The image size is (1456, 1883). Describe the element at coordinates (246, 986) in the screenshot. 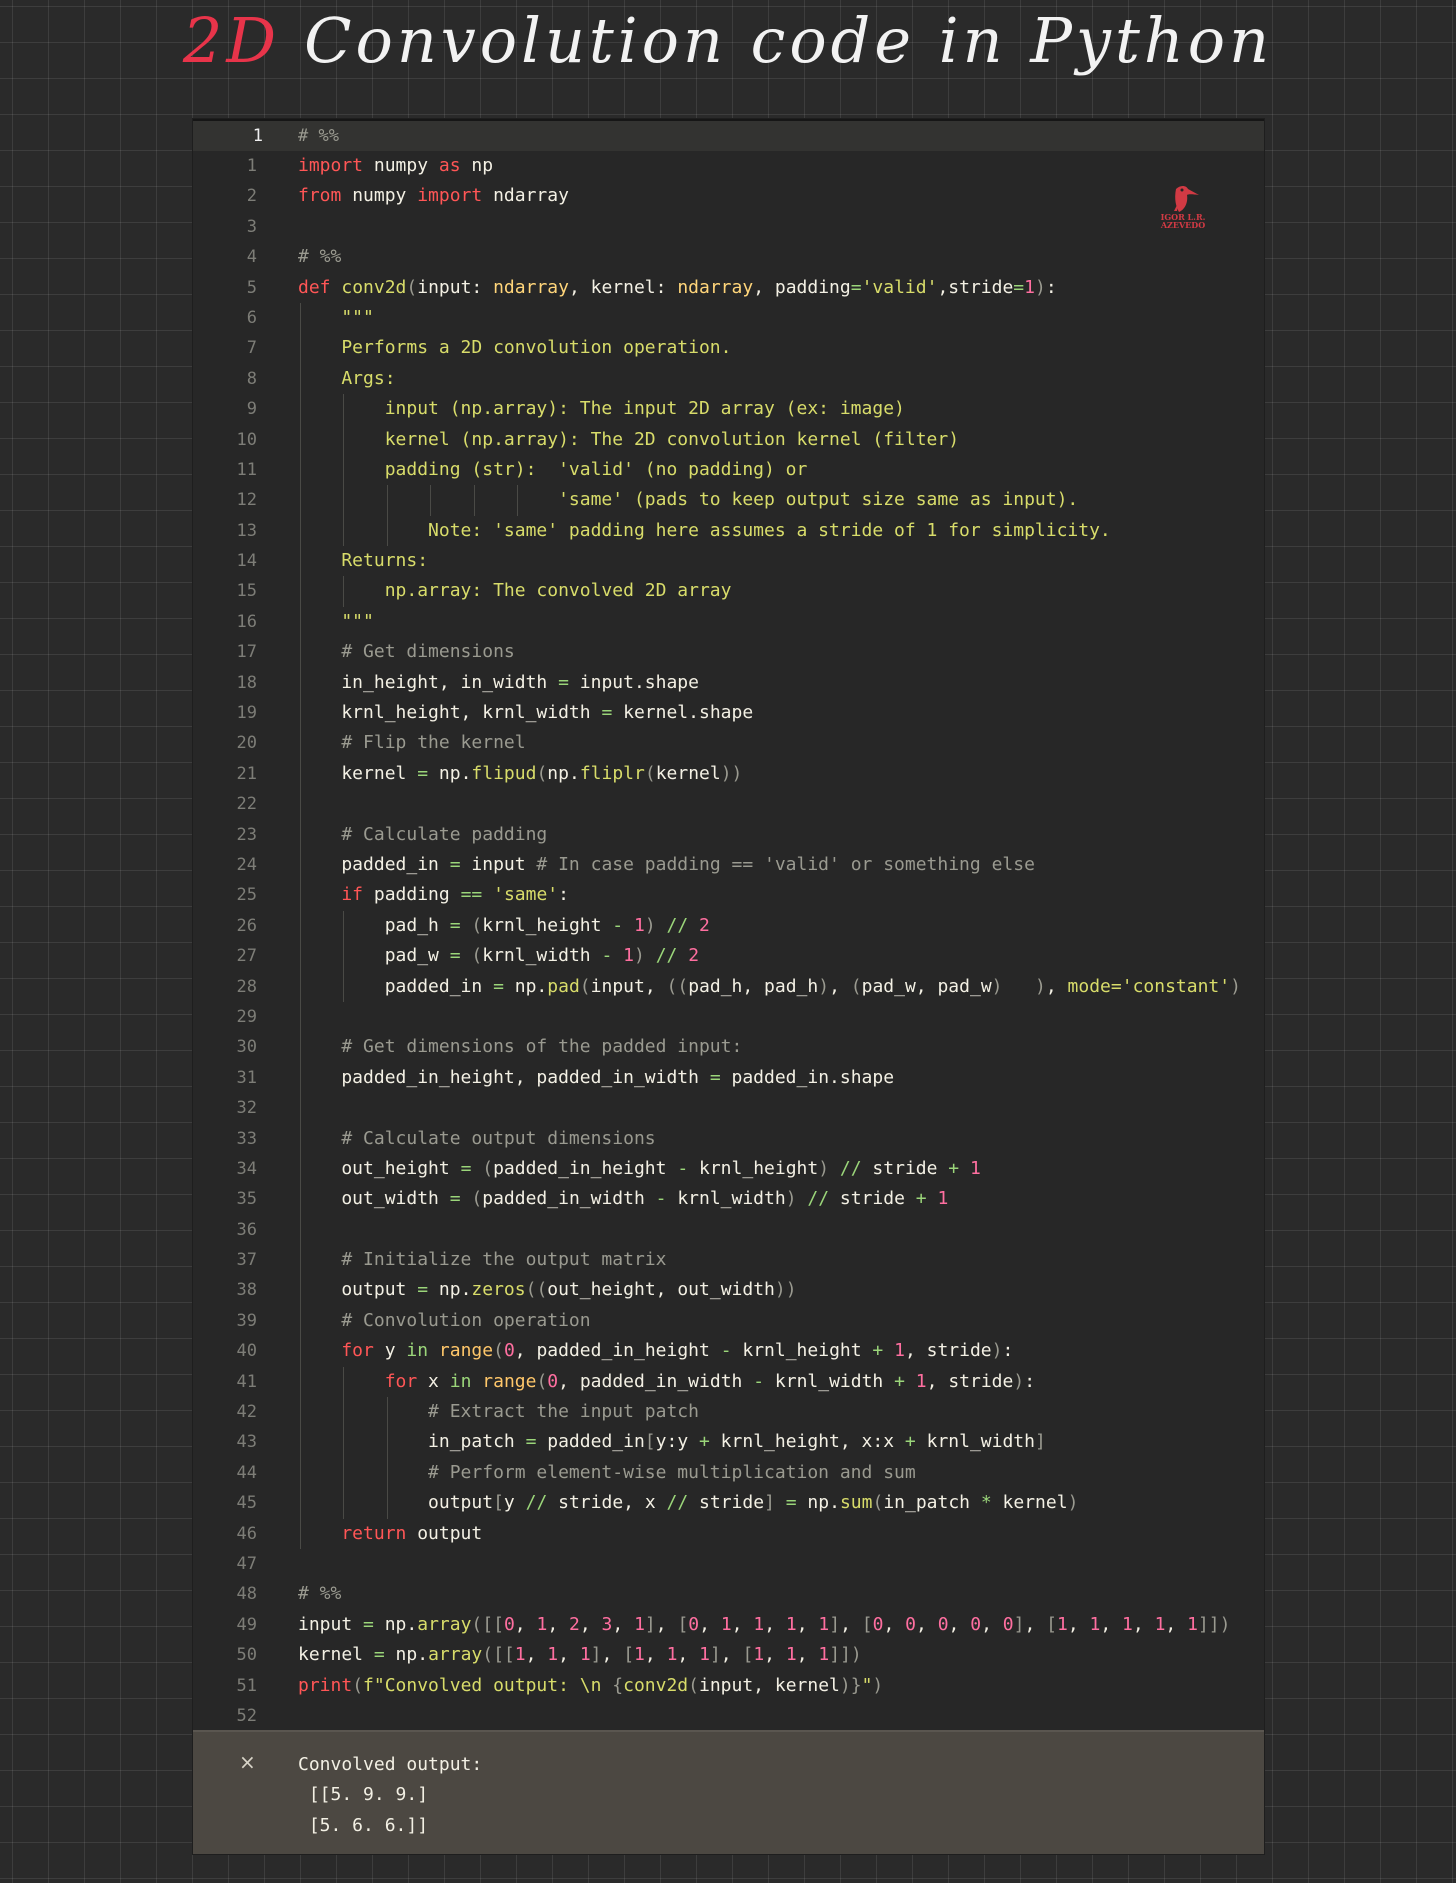

I see `line-number: 28` at that location.